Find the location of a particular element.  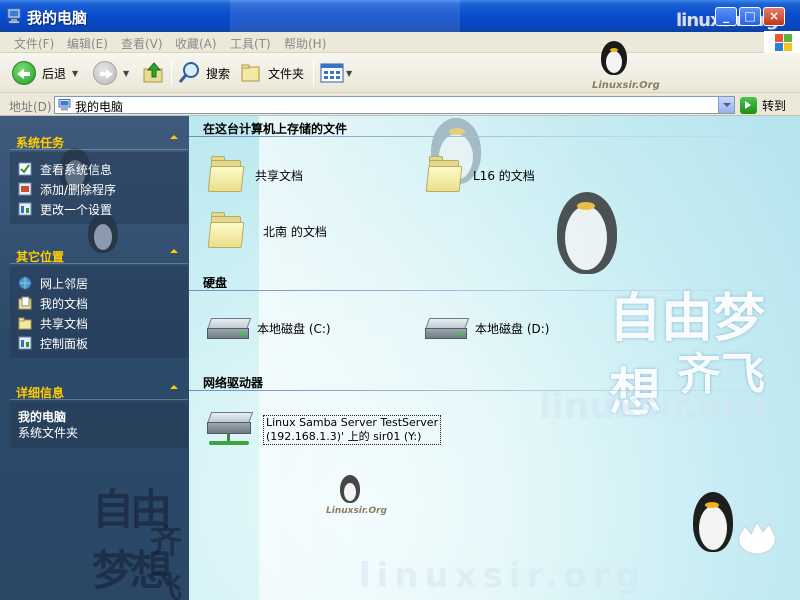

views-button: ▼ is located at coordinates (336, 73).